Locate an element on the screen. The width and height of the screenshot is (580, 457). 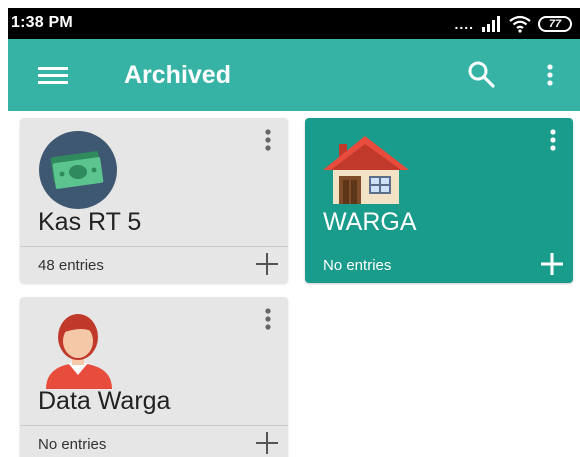
house-icon is located at coordinates (366, 170).